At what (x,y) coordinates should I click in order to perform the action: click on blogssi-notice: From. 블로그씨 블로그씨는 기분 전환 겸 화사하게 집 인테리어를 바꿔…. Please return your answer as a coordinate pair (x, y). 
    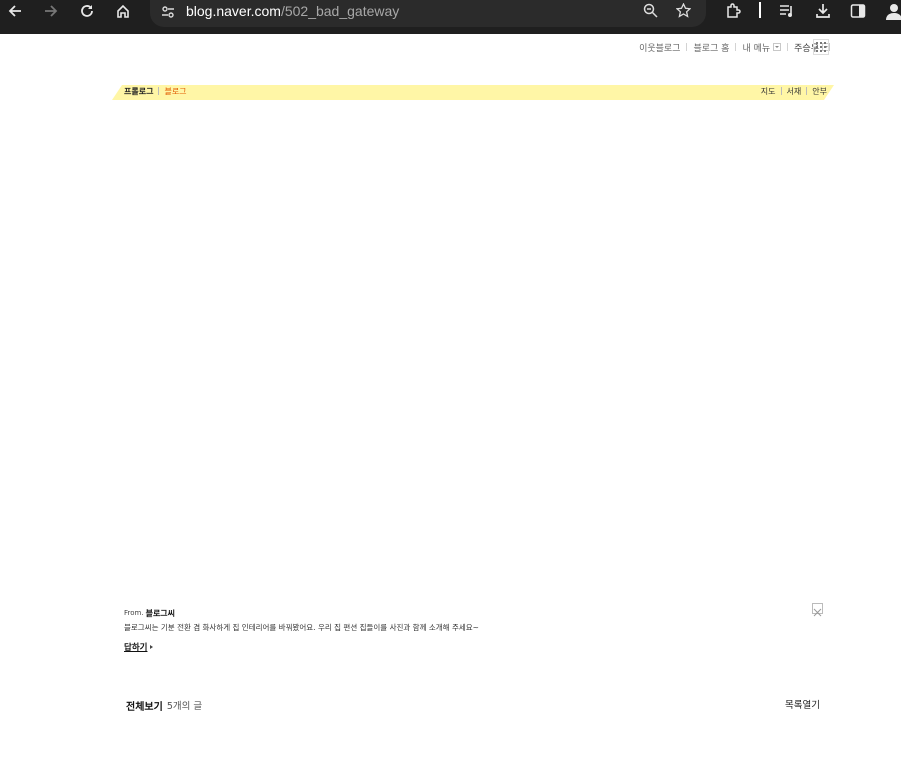
    Looking at the image, I should click on (474, 631).